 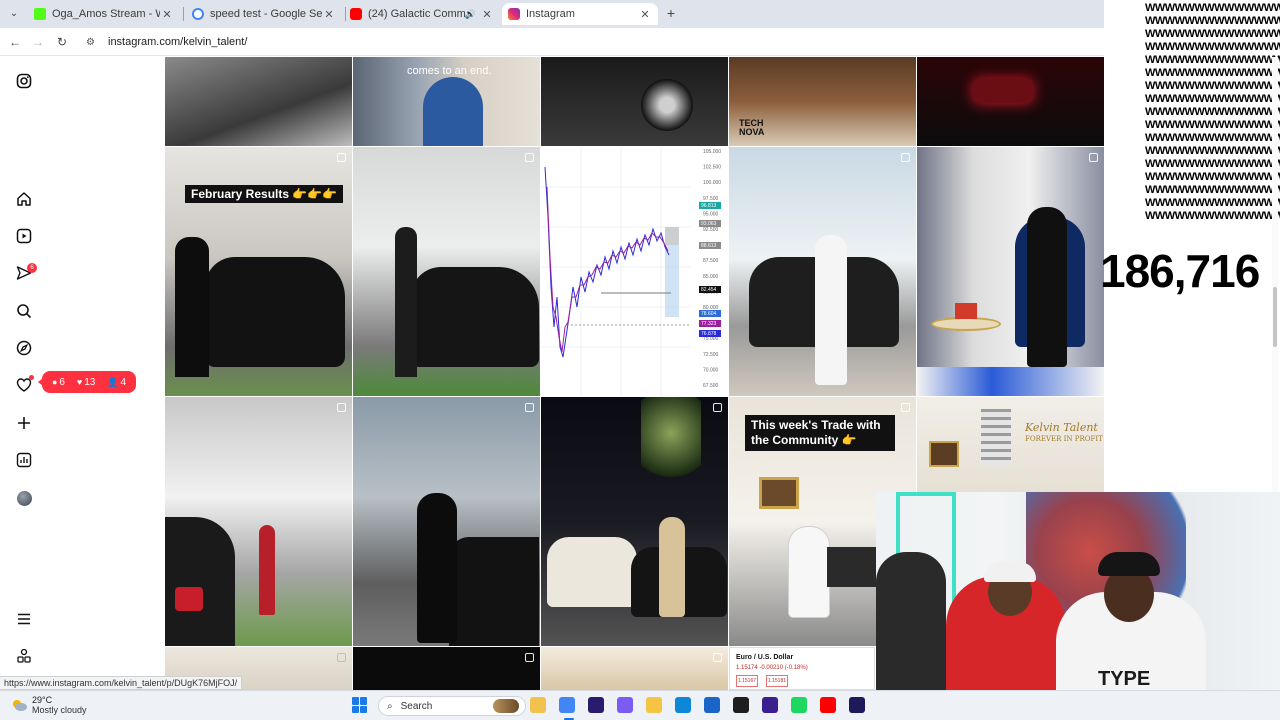 What do you see at coordinates (258, 271) in the screenshot?
I see `post-tile-february-results: February Results 👉👉👉` at bounding box center [258, 271].